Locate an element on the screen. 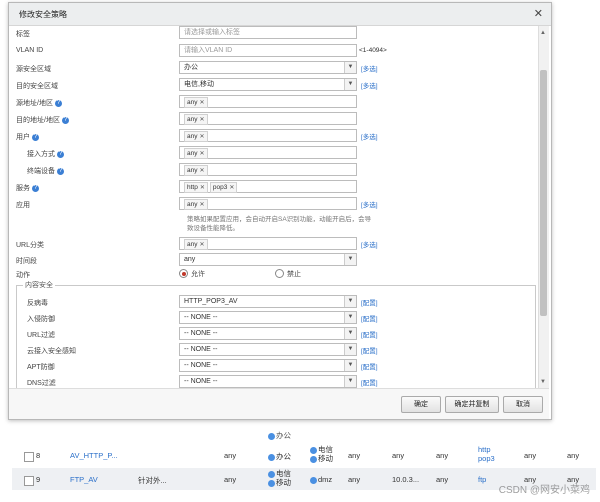  user-multi-link: [多选] is located at coordinates (369, 136).